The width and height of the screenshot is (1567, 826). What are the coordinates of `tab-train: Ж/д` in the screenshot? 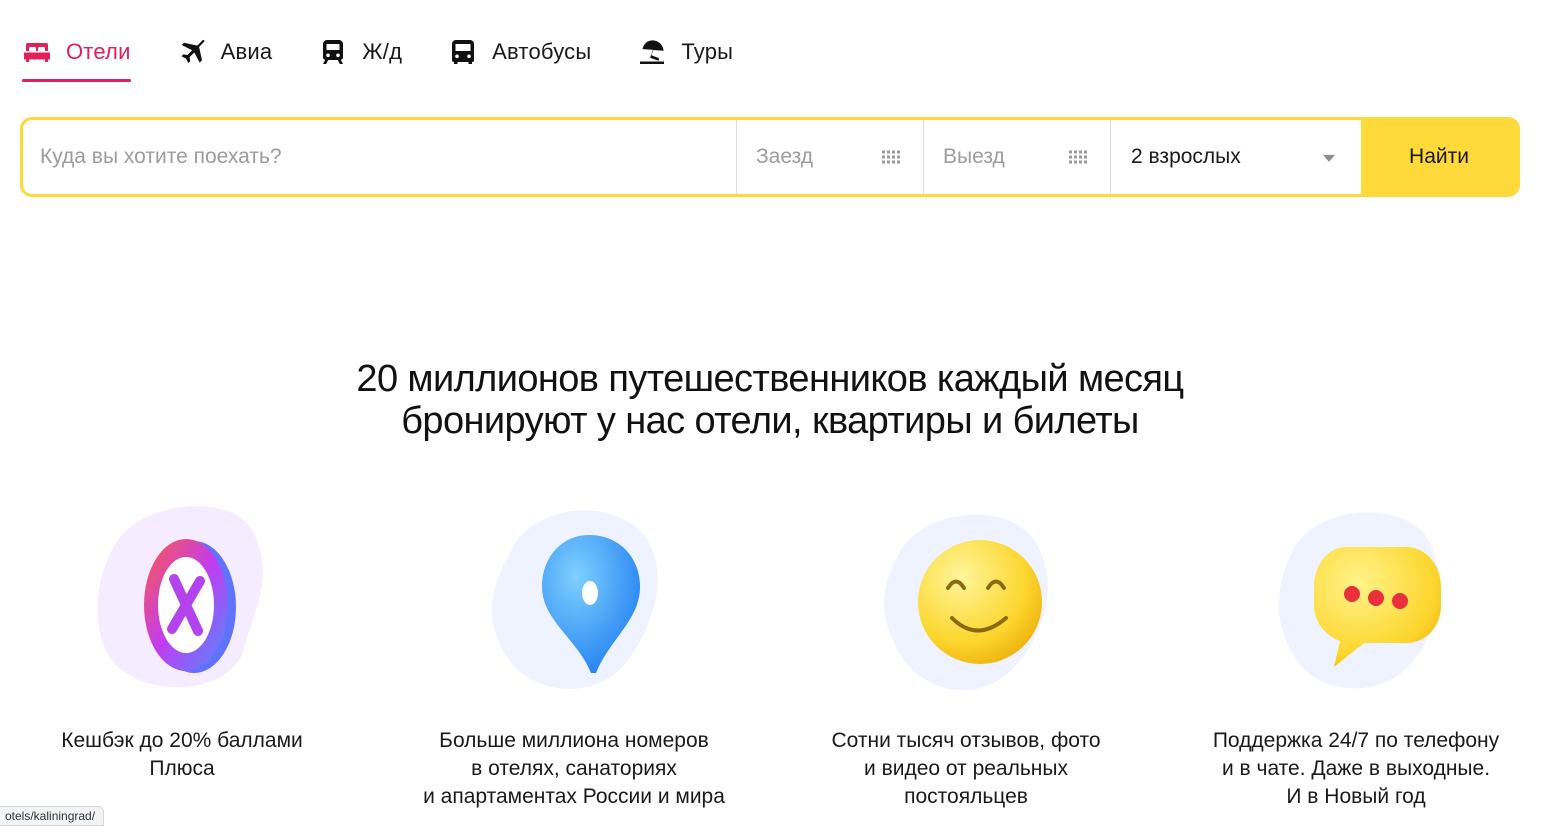 It's located at (360, 52).